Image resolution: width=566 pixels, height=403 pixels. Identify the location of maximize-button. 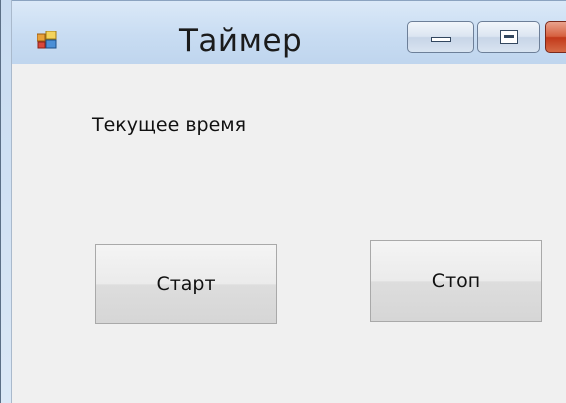
(508, 37).